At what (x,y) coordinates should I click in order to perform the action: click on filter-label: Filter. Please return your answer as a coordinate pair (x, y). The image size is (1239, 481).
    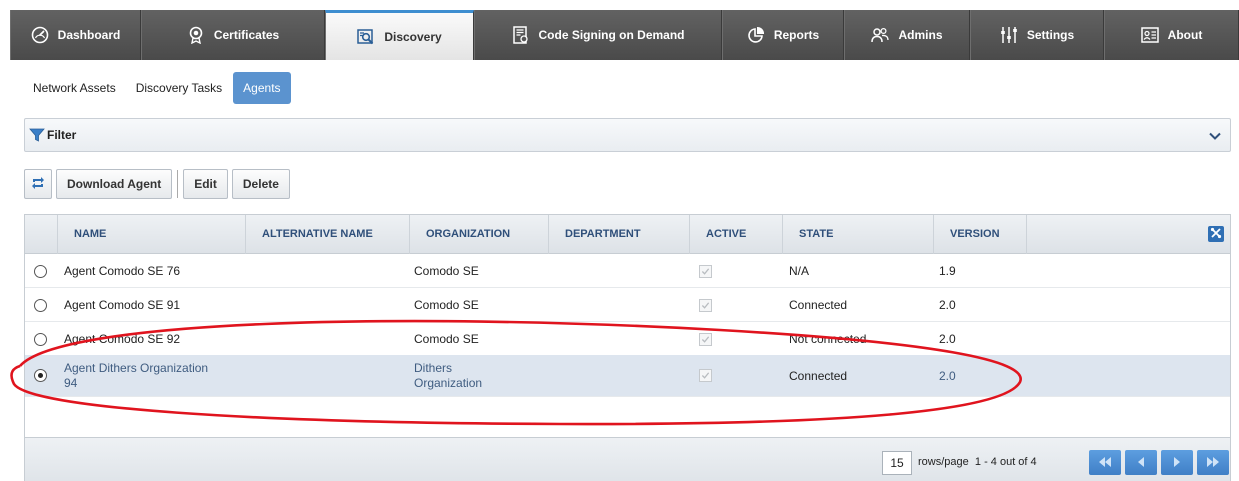
    Looking at the image, I should click on (62, 135).